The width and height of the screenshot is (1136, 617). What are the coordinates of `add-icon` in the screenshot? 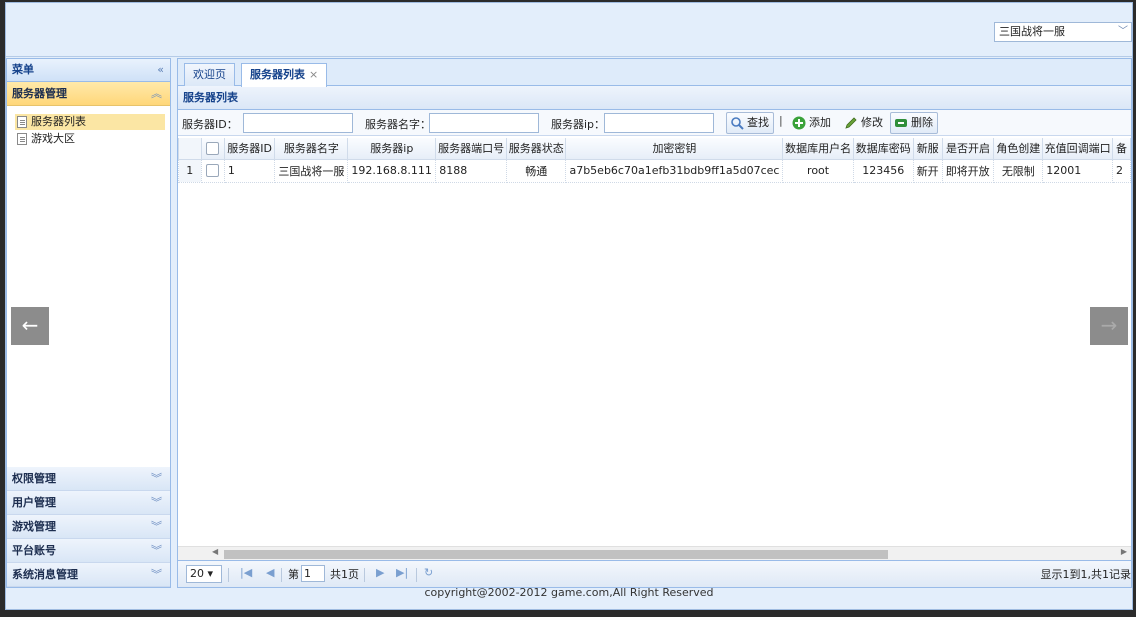 It's located at (799, 123).